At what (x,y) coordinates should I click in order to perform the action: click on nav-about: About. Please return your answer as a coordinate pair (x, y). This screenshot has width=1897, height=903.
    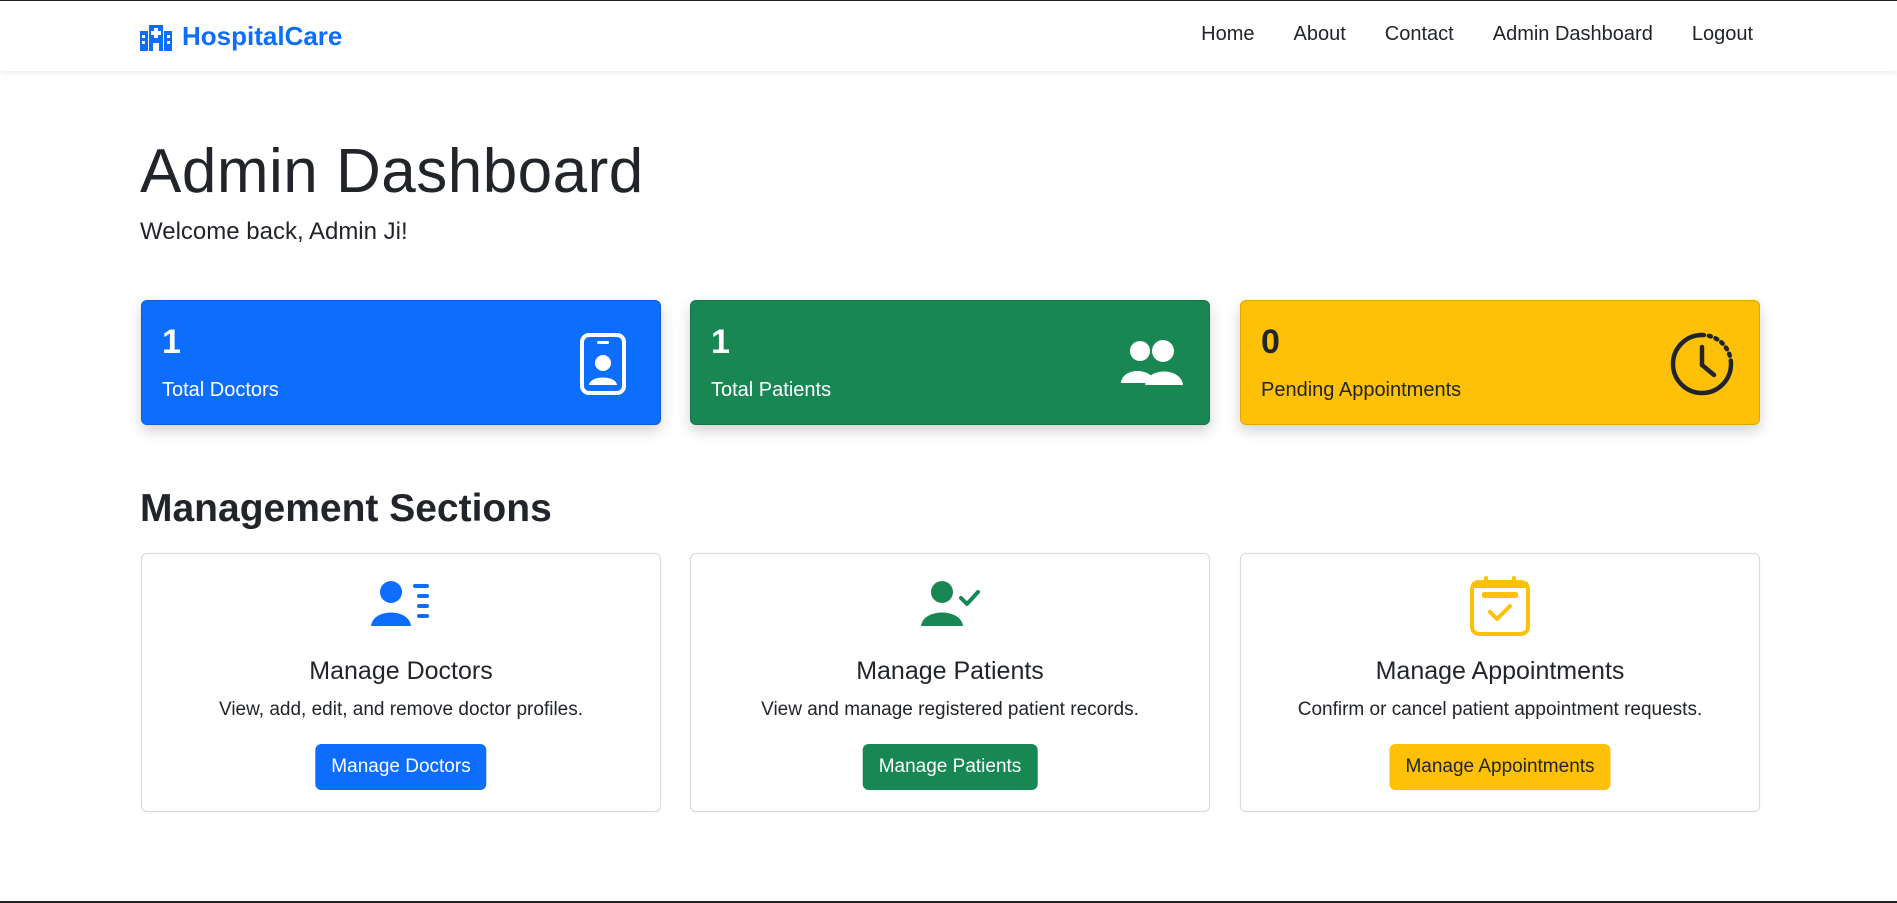
    Looking at the image, I should click on (1320, 34).